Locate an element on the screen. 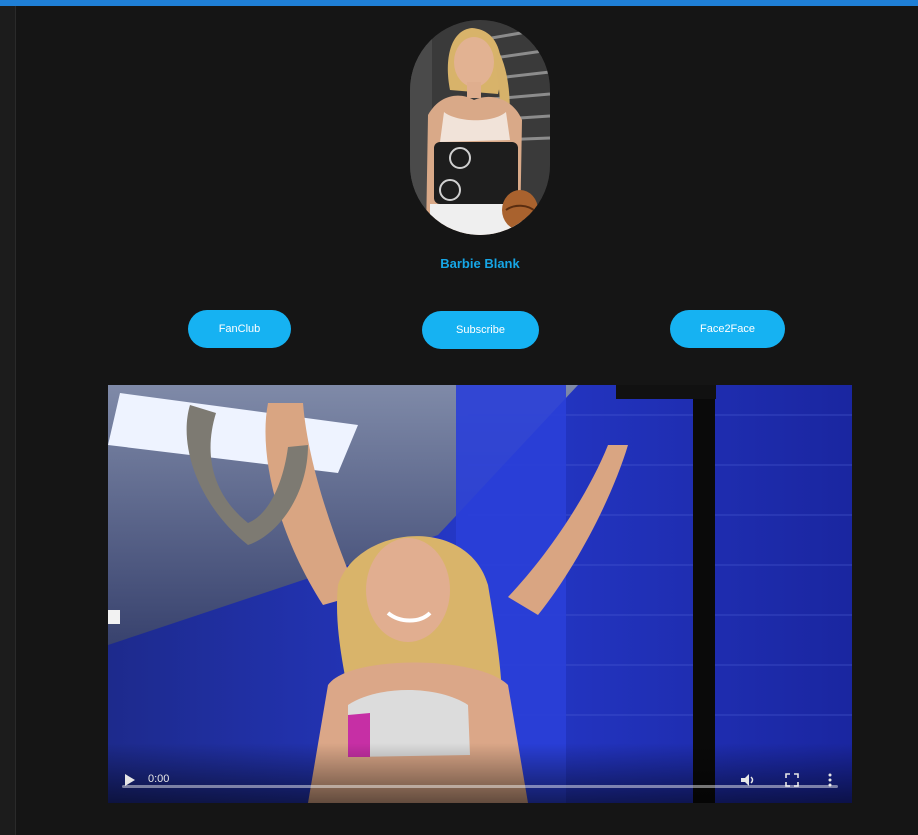 This screenshot has height=835, width=918. fanclub-button: FanClub is located at coordinates (239, 329).